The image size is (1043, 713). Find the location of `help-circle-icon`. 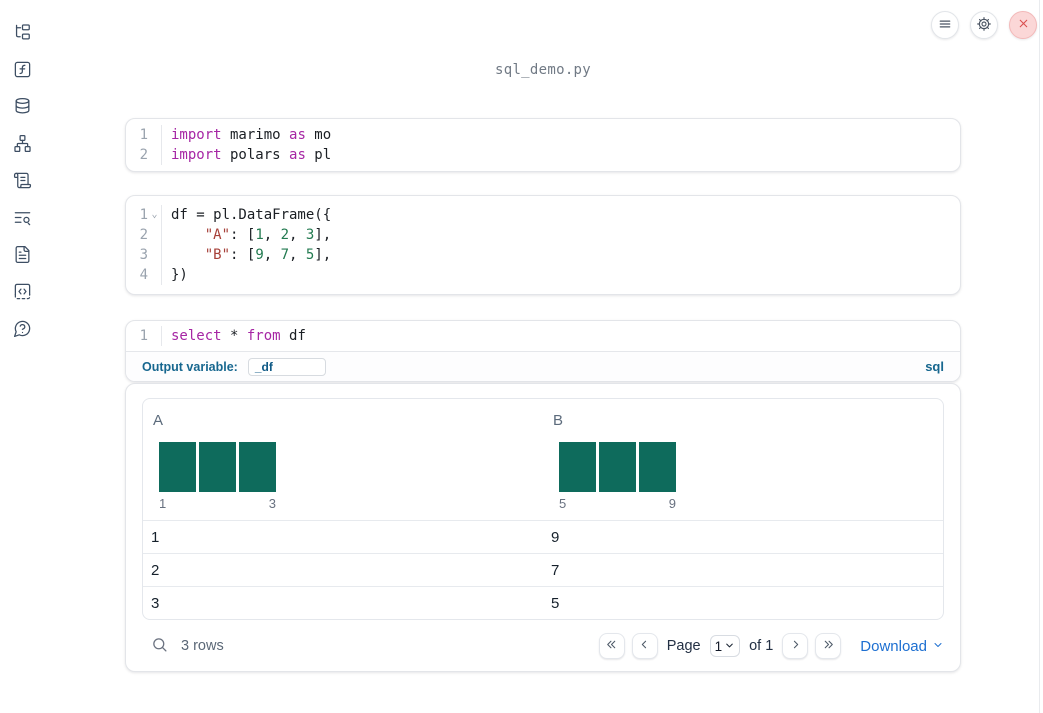

help-circle-icon is located at coordinates (22, 330).